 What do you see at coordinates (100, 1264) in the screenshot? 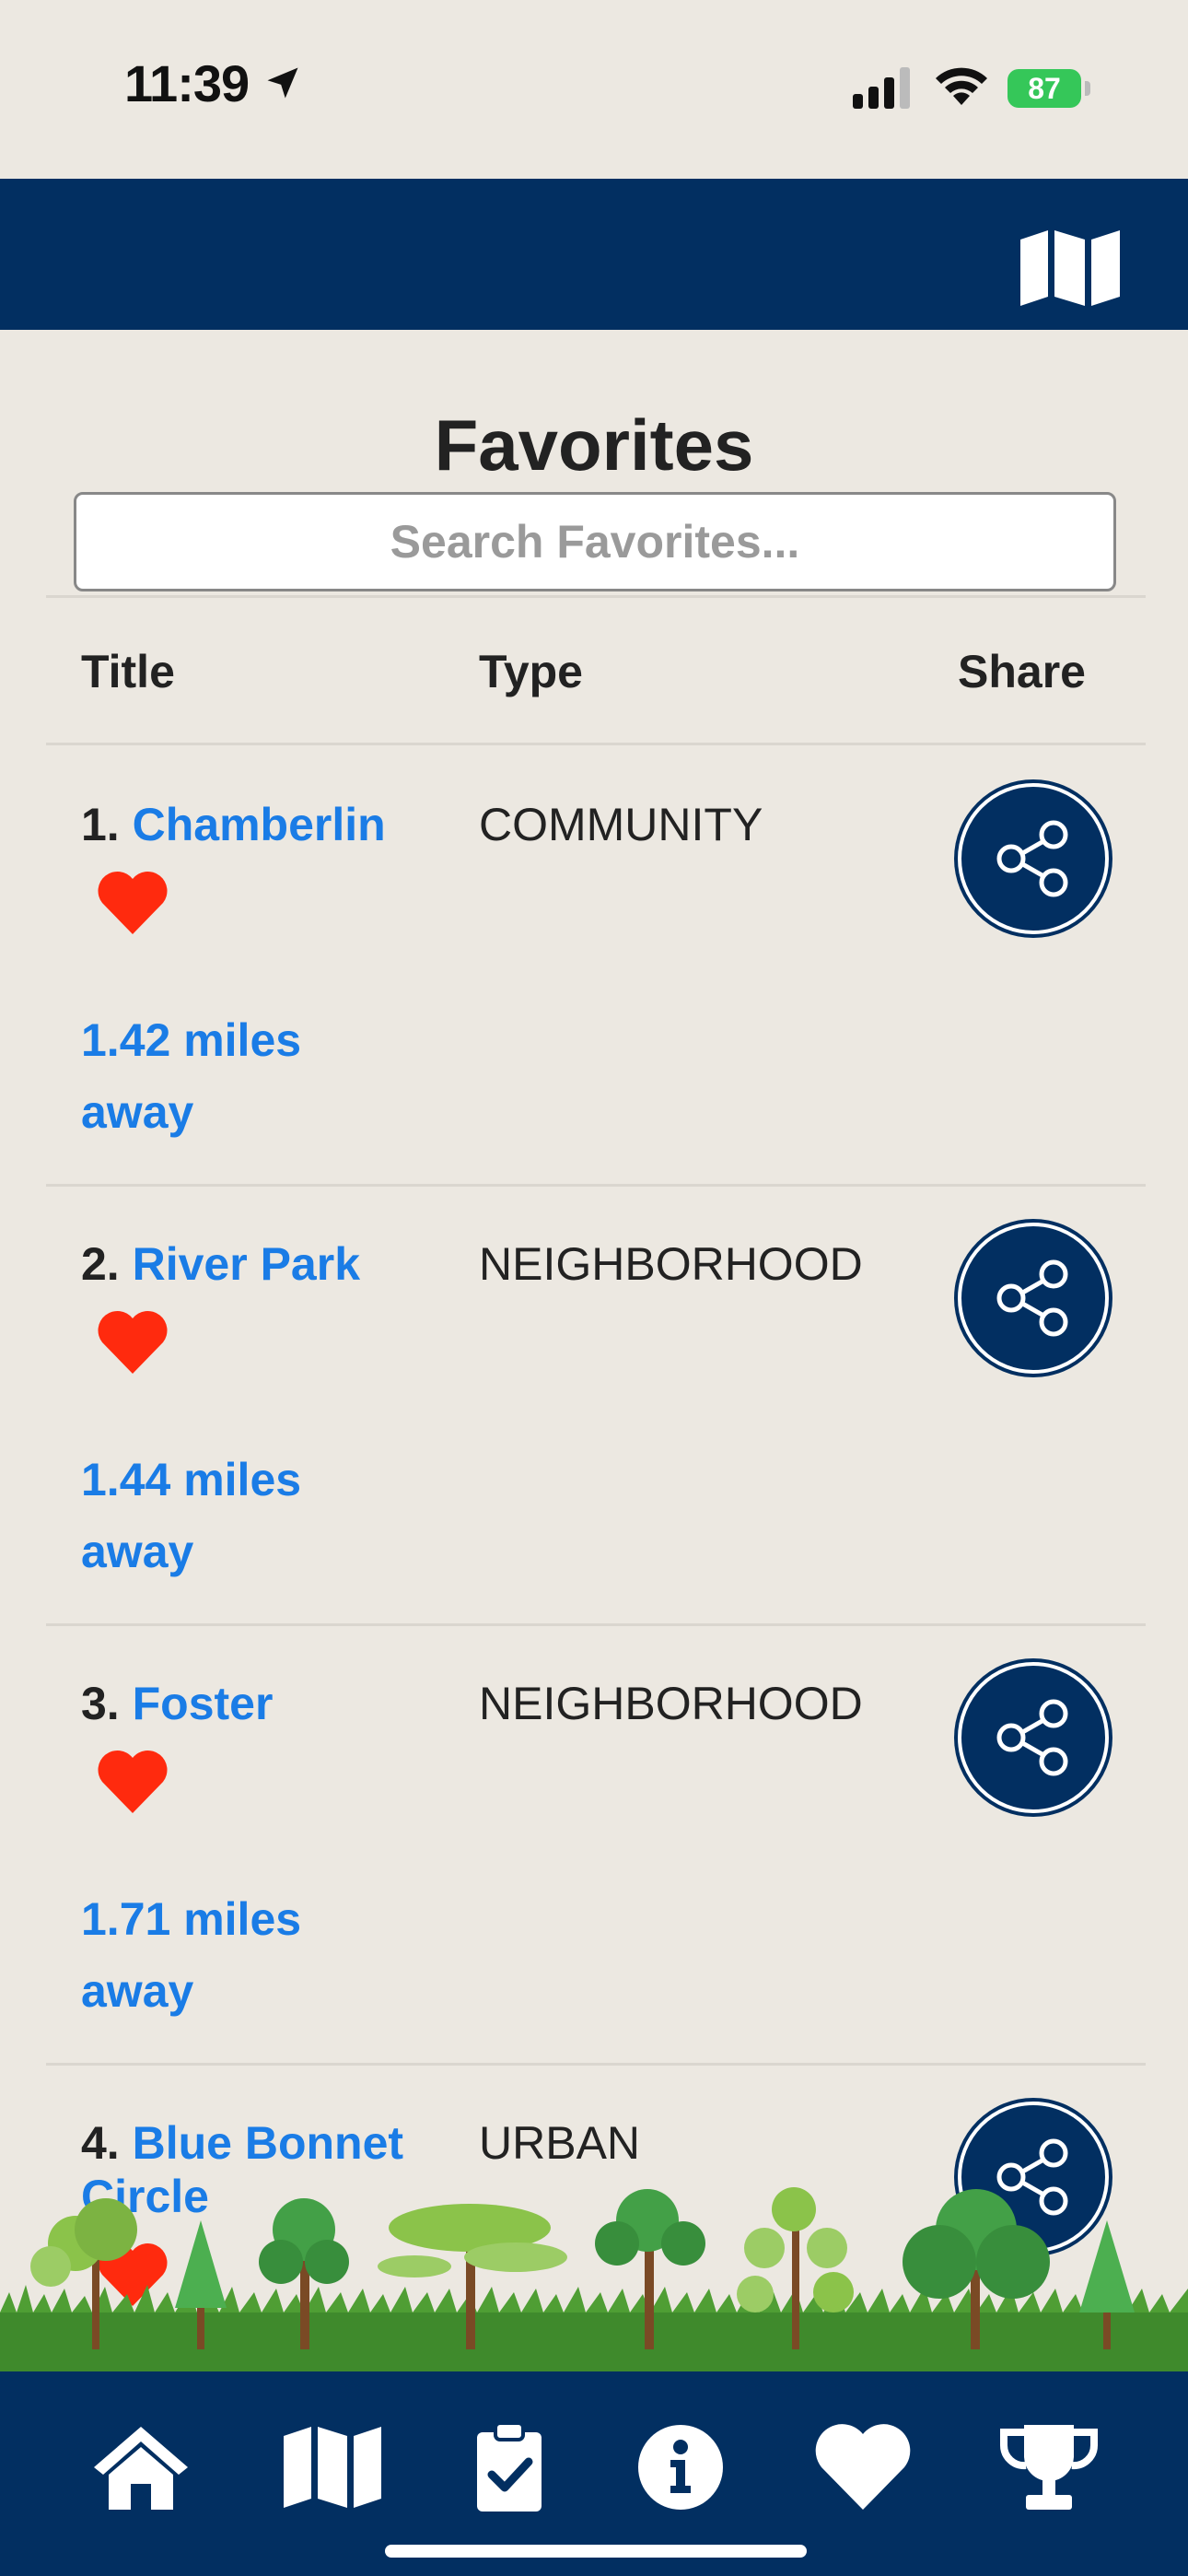
I see `row-number: 2.` at bounding box center [100, 1264].